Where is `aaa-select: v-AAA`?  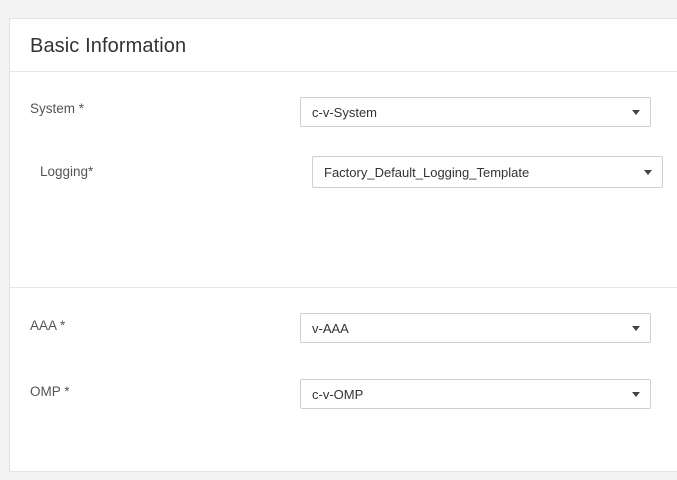 aaa-select: v-AAA is located at coordinates (475, 328).